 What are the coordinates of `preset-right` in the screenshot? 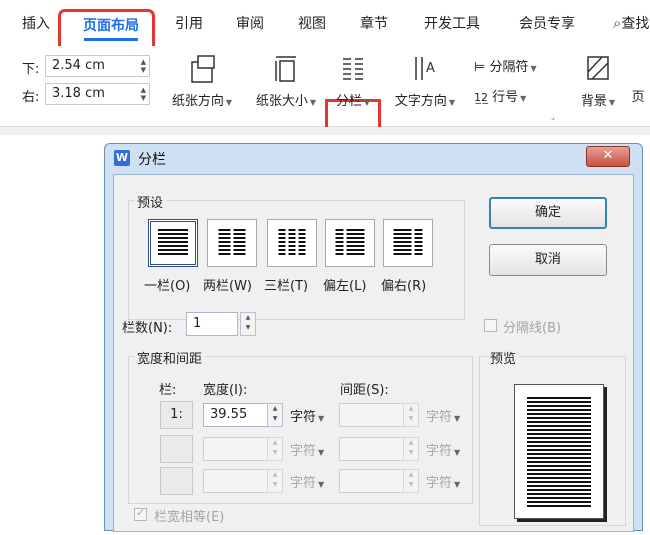 It's located at (408, 243).